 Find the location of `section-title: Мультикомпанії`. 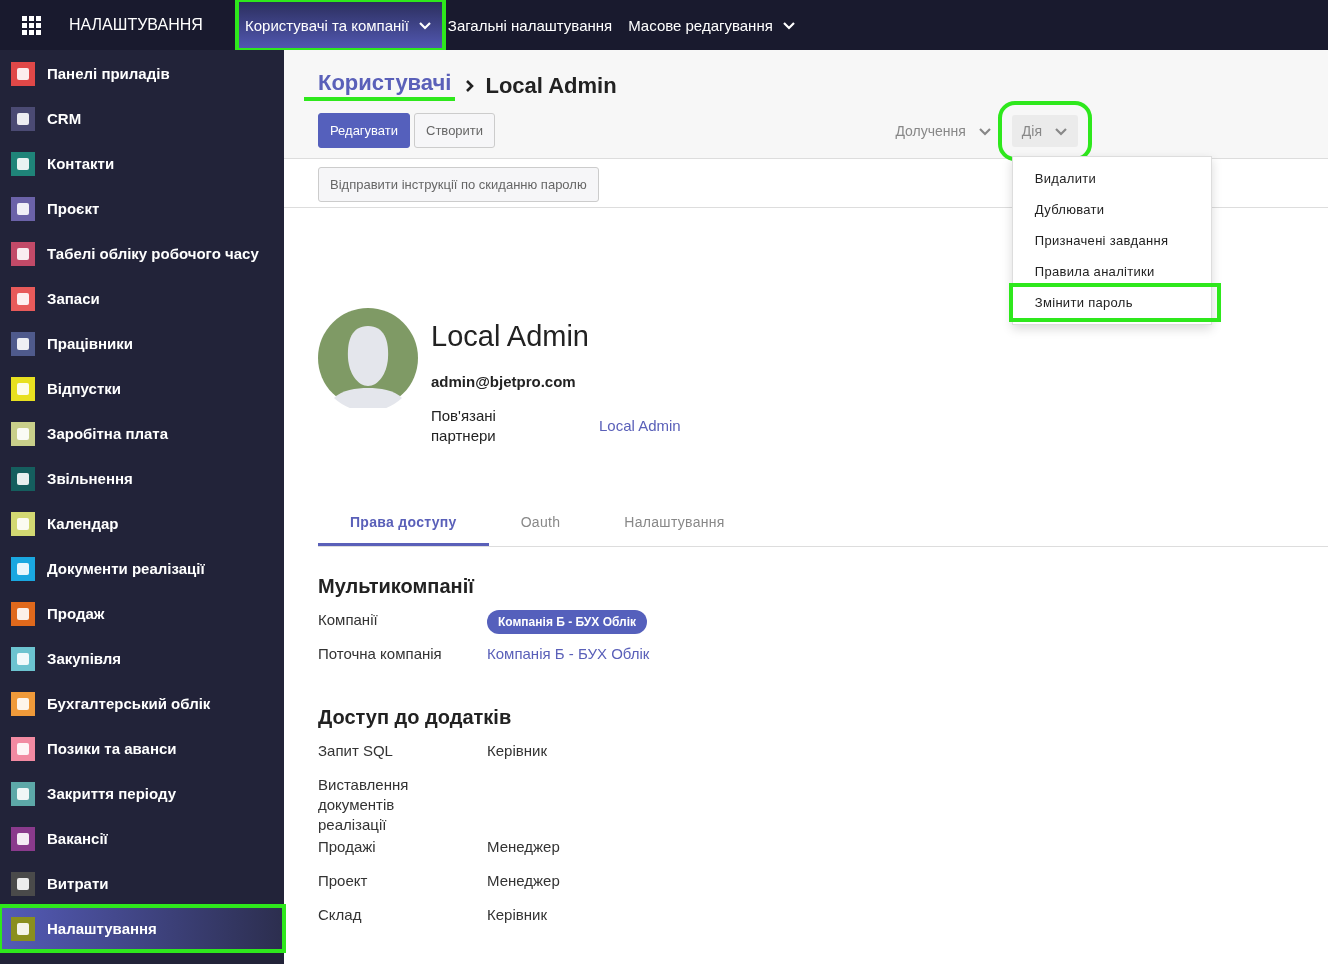

section-title: Мультикомпанії is located at coordinates (397, 586).